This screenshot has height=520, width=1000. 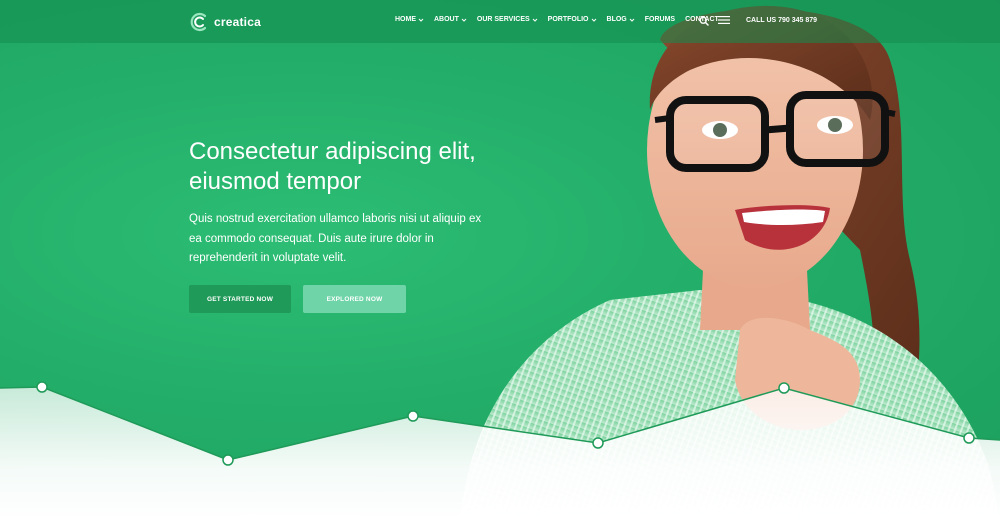 I want to click on nav-item-blog: BLOG, so click(x=621, y=19).